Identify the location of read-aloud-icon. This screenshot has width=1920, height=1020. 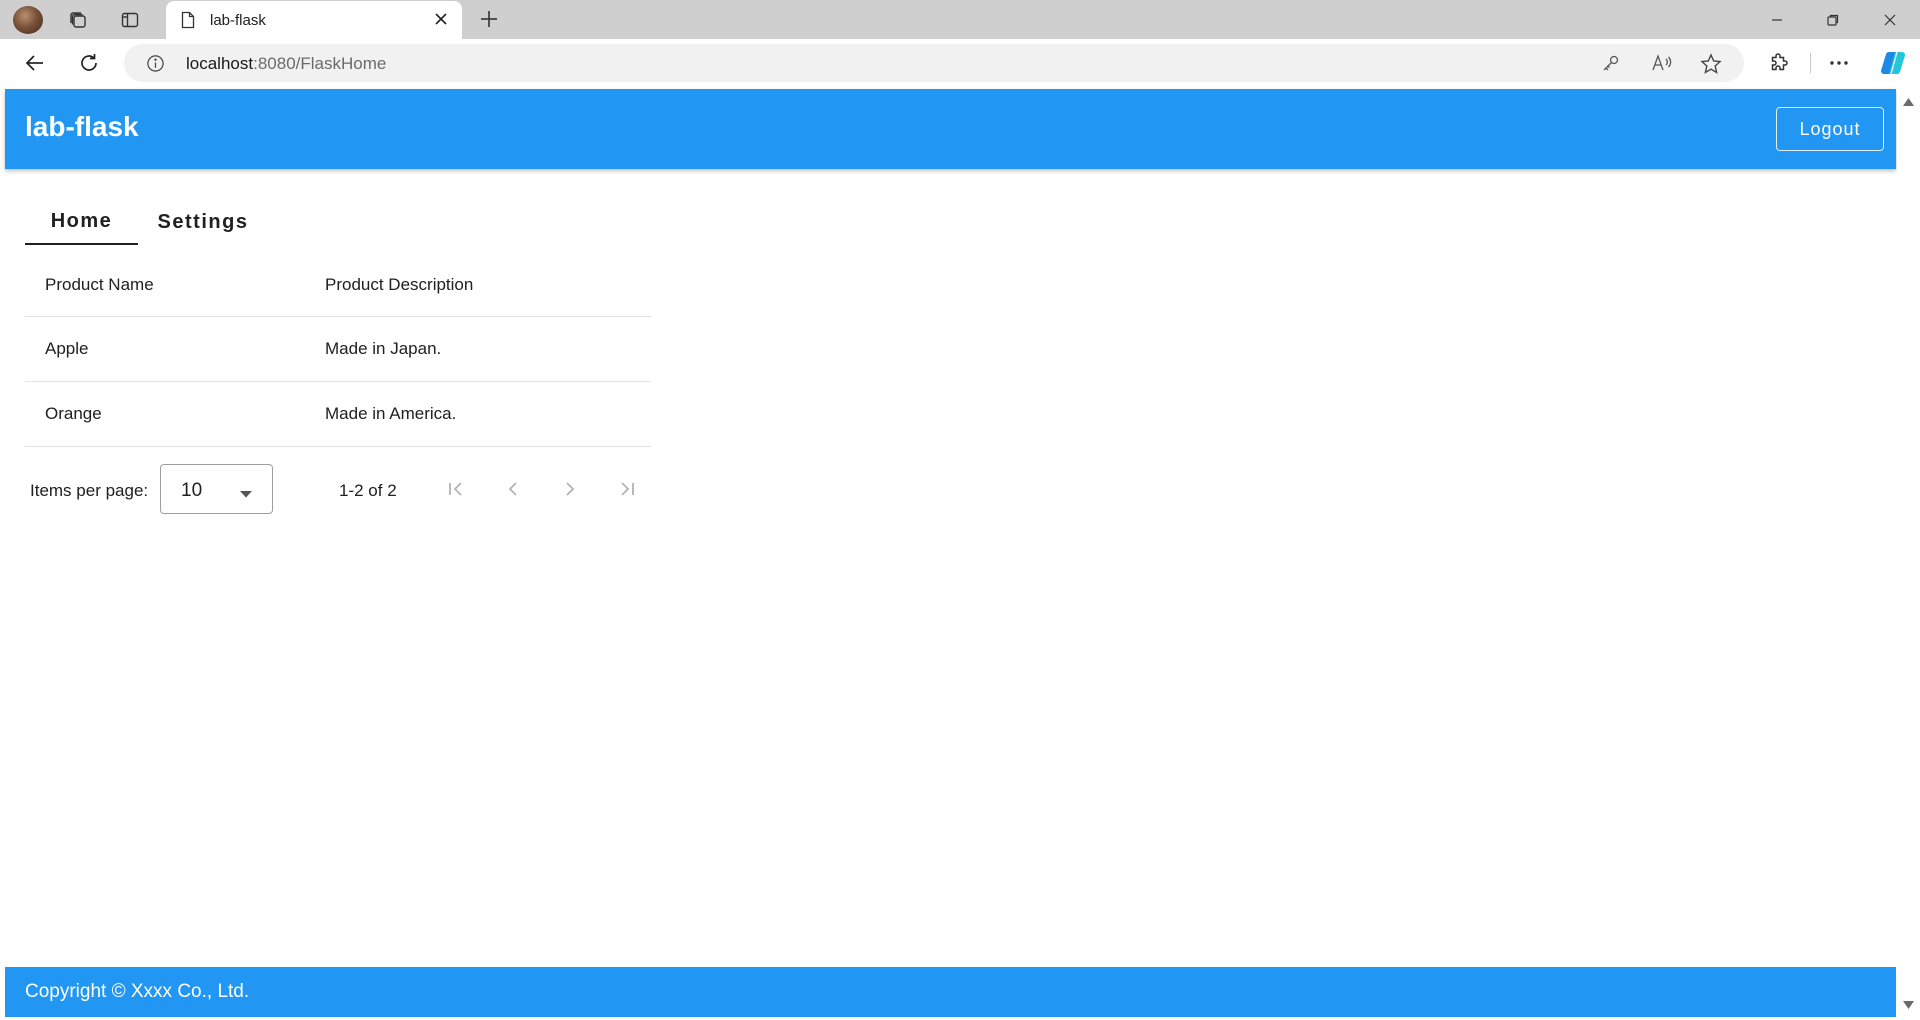
(1662, 65).